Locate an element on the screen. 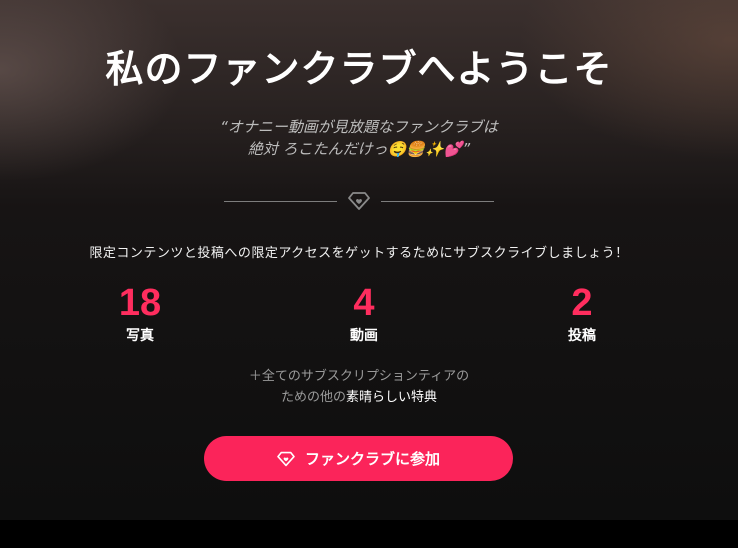 This screenshot has height=548, width=738. stat-posts: 2 投稿 is located at coordinates (582, 314).